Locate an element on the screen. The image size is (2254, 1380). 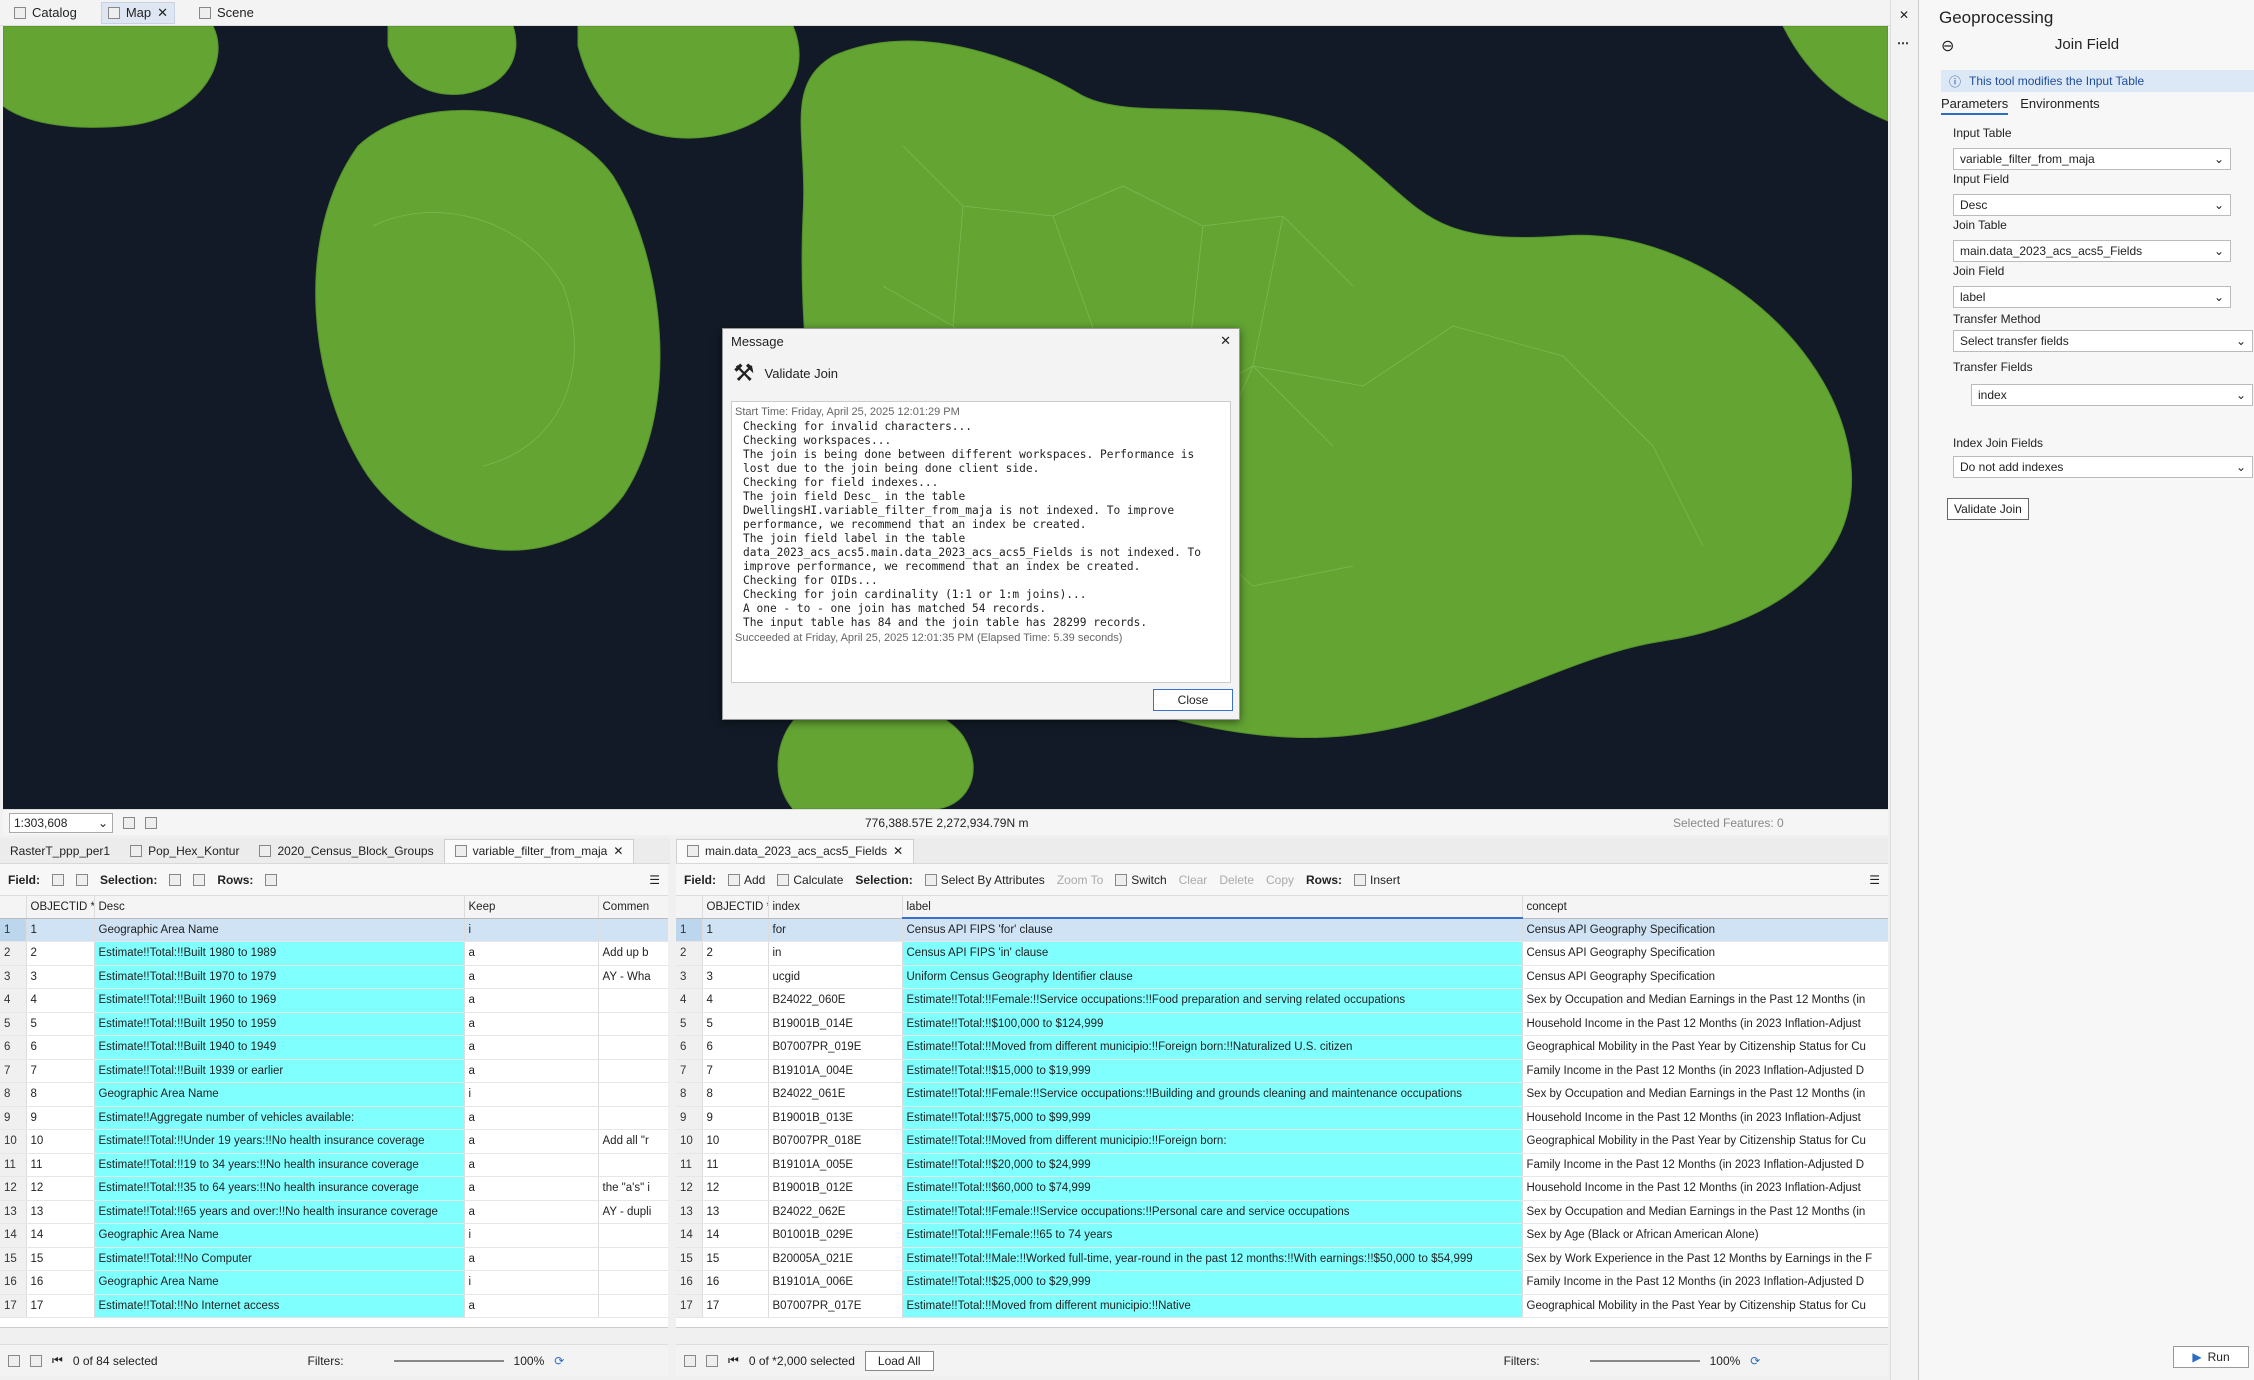
table-cell: B07007PR_018E is located at coordinates (835, 1141).